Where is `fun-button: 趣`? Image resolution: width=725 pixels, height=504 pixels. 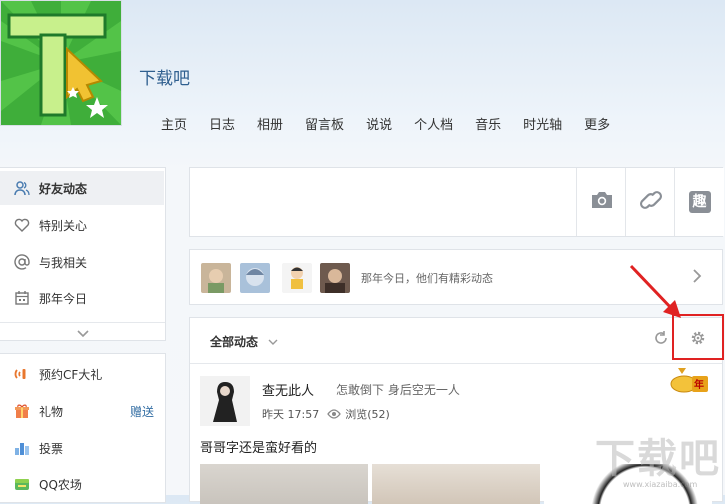 fun-button: 趣 is located at coordinates (699, 202).